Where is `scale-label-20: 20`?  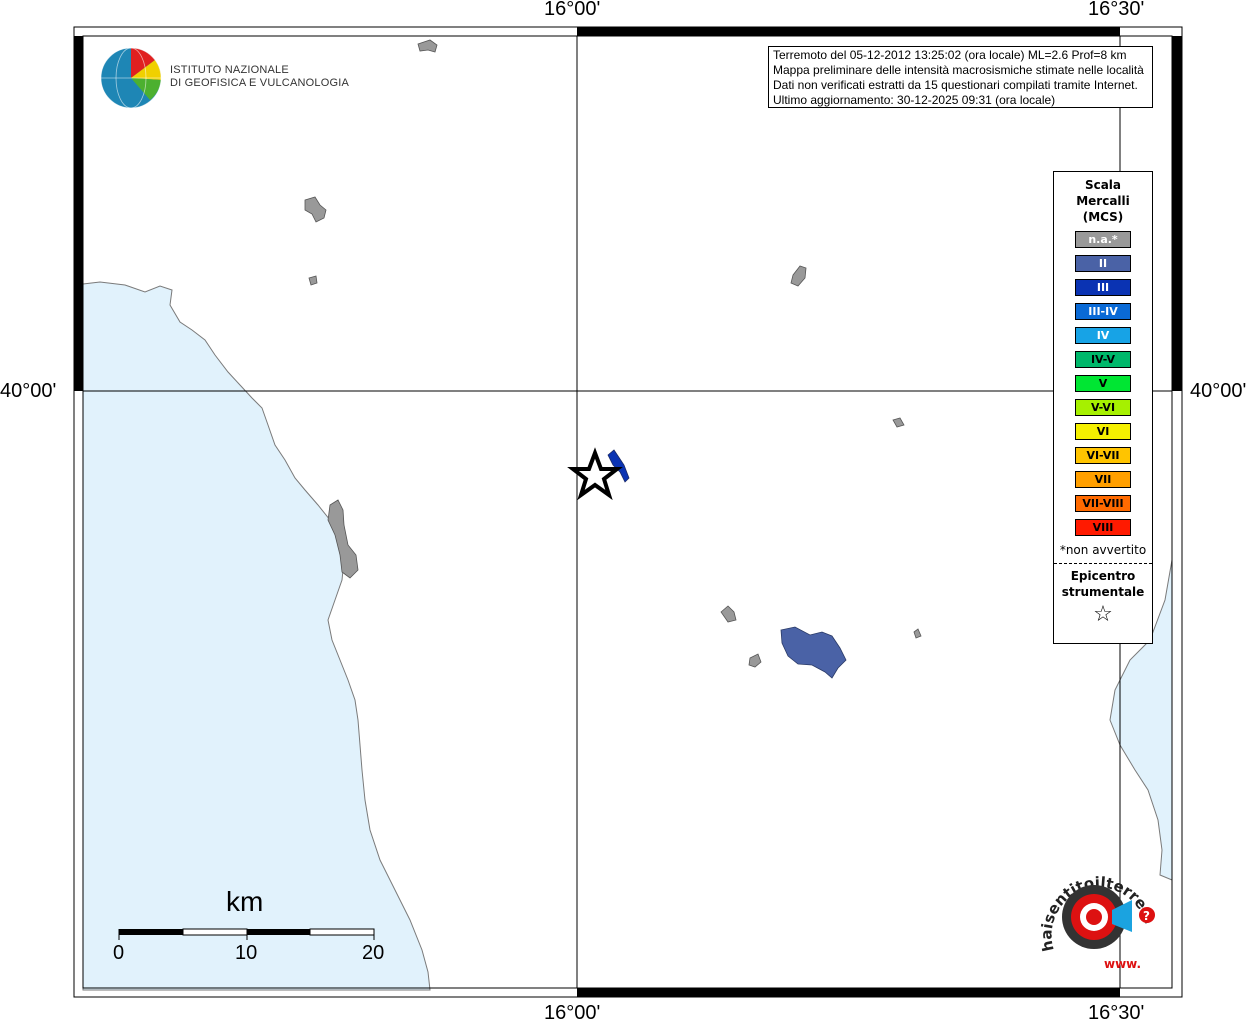 scale-label-20: 20 is located at coordinates (373, 953).